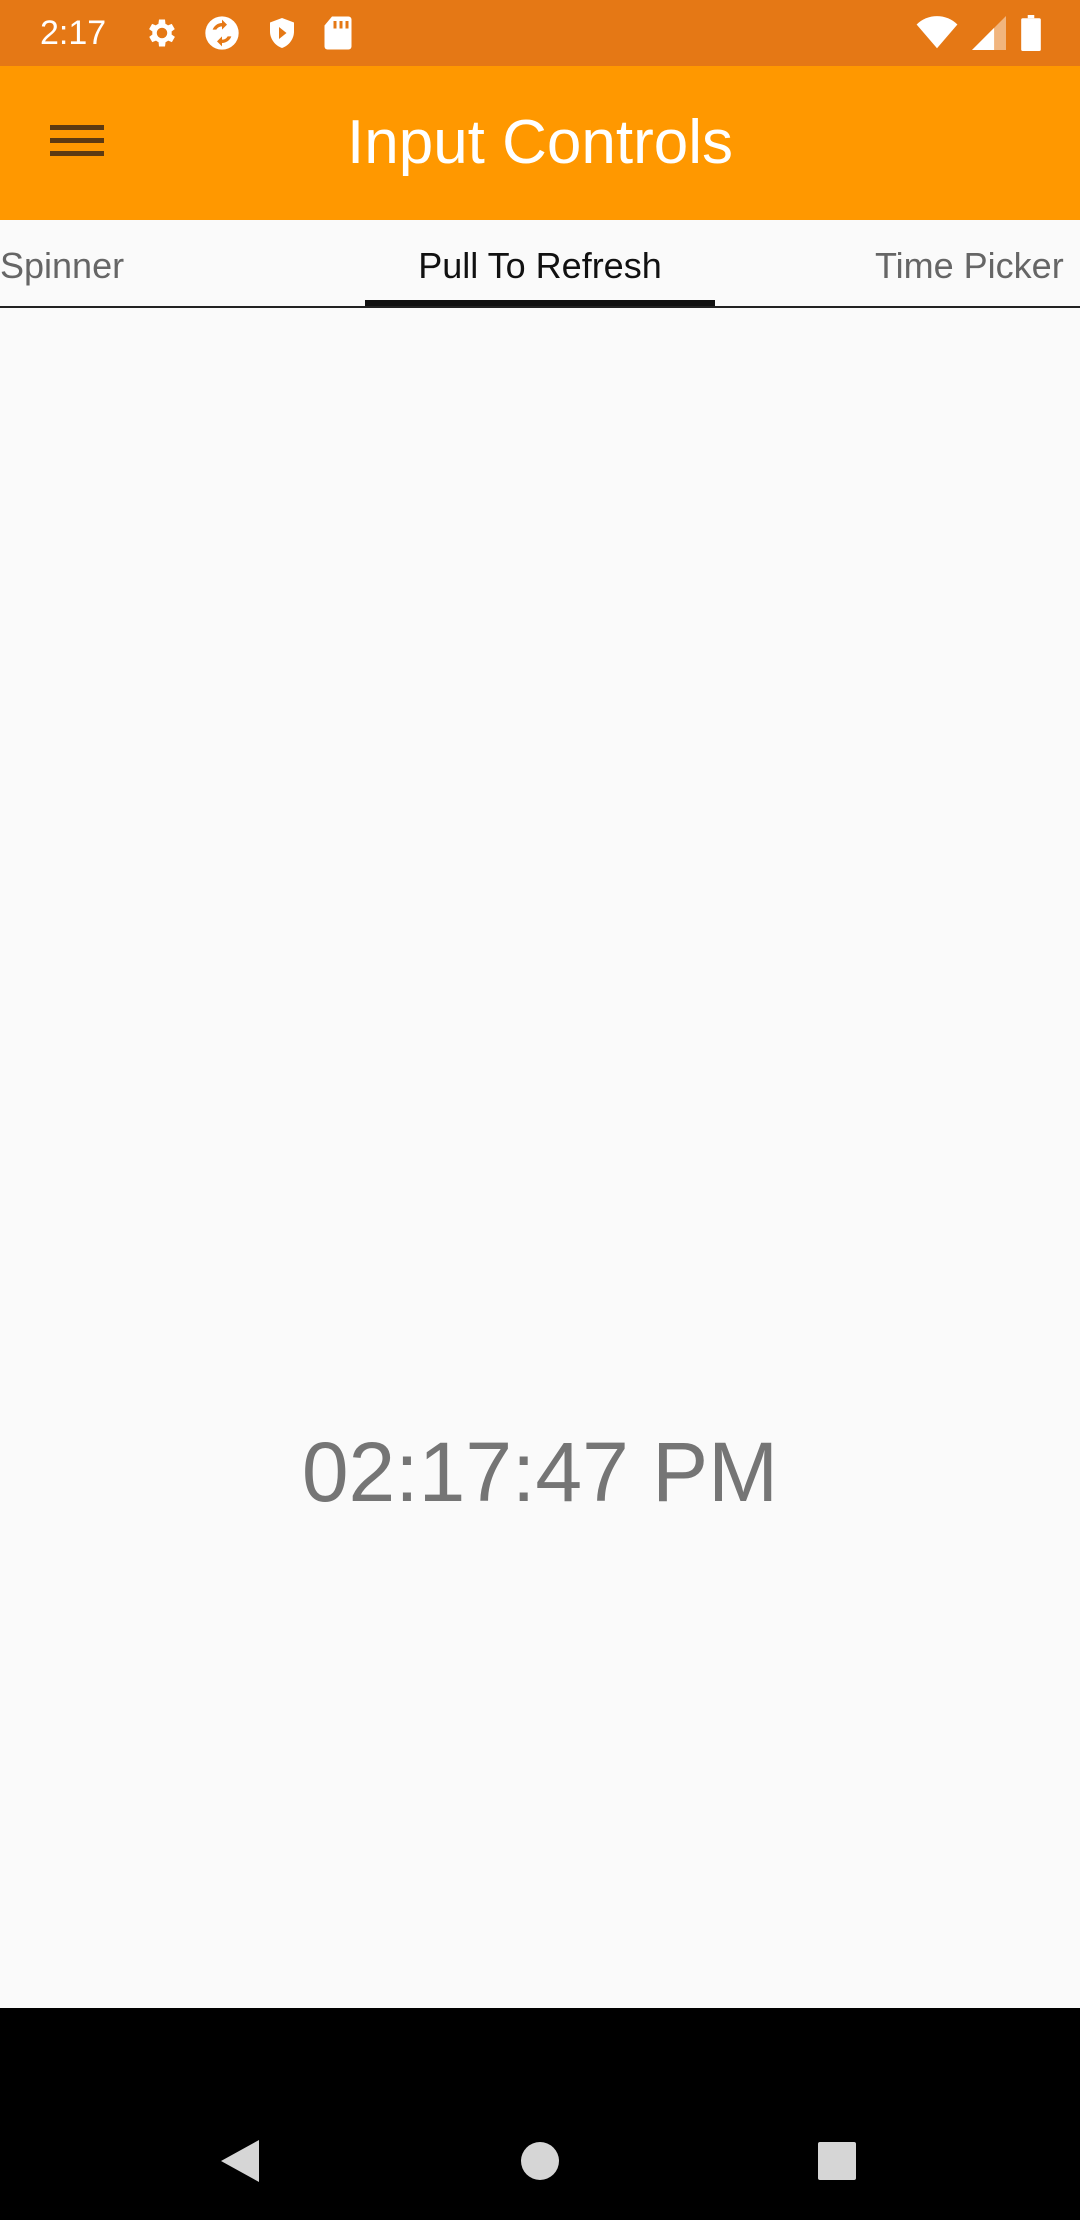 The width and height of the screenshot is (1080, 2220). What do you see at coordinates (969, 263) in the screenshot?
I see `tab-time-picker: Time Picker` at bounding box center [969, 263].